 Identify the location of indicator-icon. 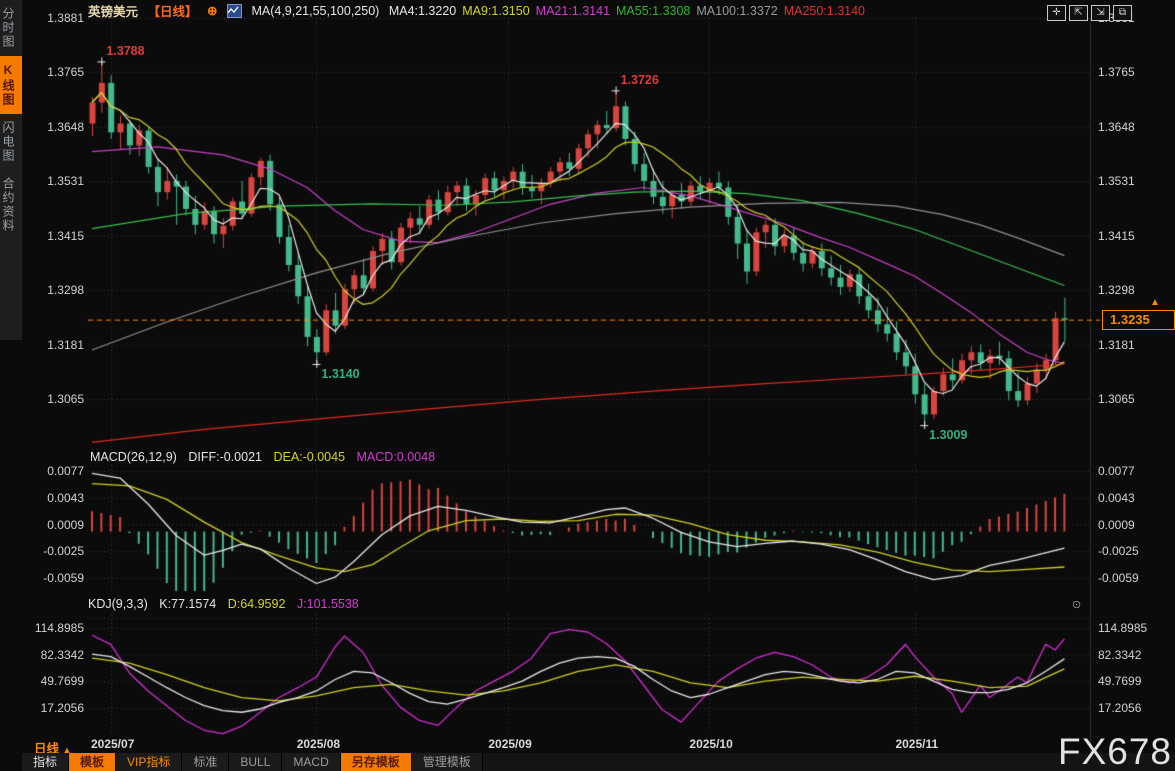
(234, 10).